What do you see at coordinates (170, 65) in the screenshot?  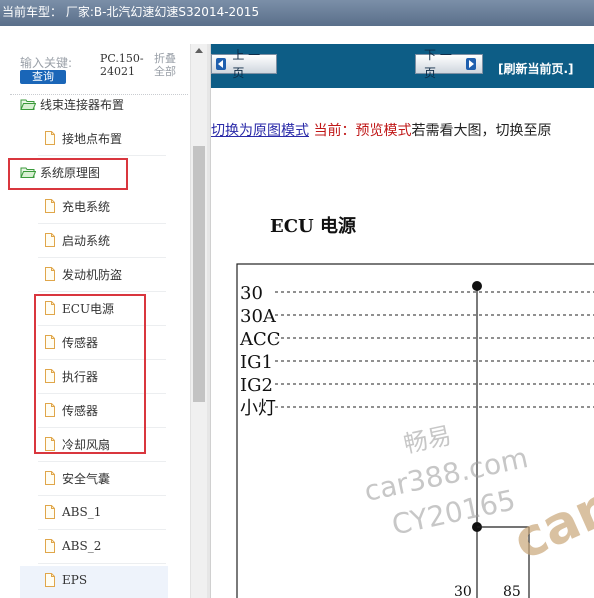 I see `fold-all-button: 折叠全部` at bounding box center [170, 65].